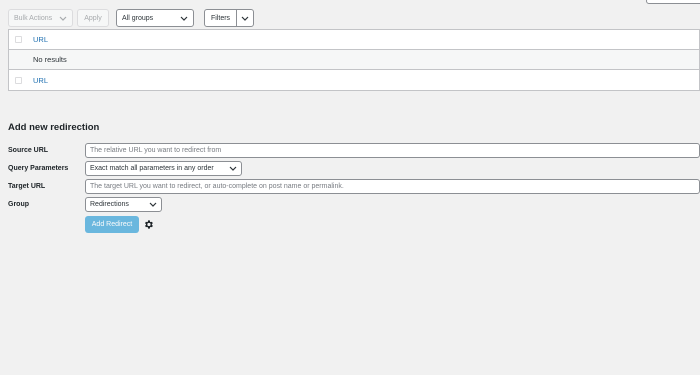 The width and height of the screenshot is (700, 375). I want to click on no-results-text: No results, so click(50, 59).